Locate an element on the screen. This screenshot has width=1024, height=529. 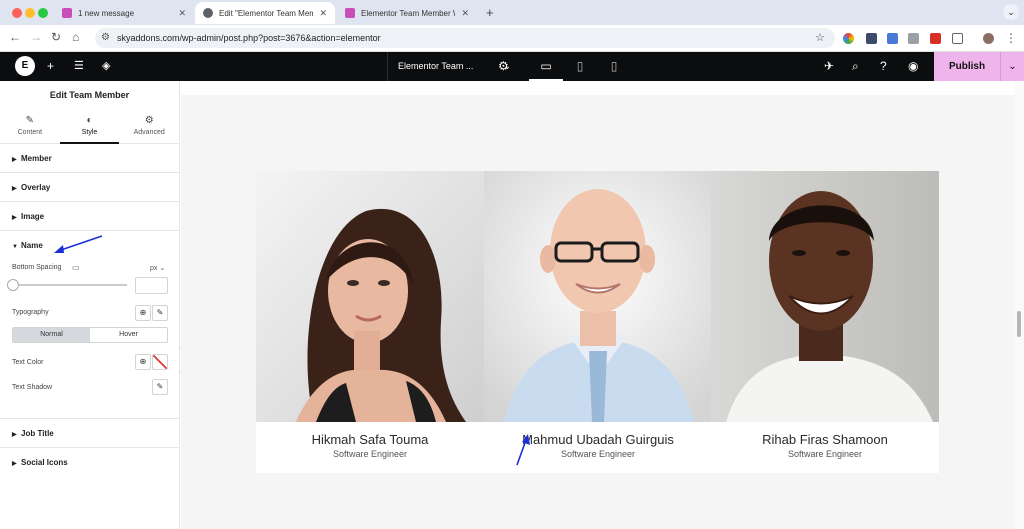
help-icon: ? is located at coordinates (883, 66).